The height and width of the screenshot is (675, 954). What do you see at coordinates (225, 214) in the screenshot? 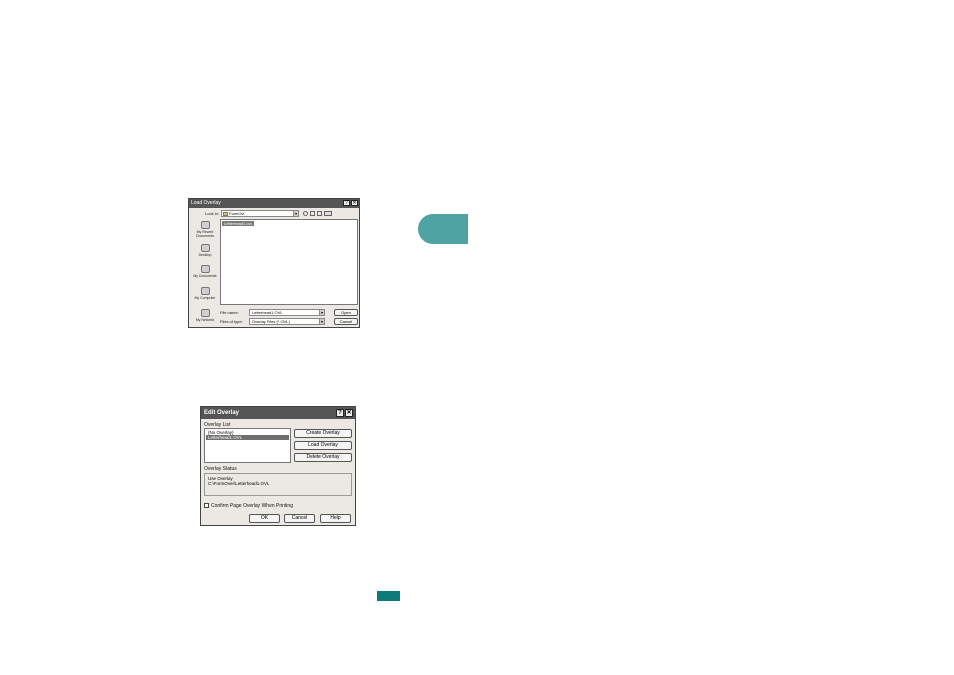
I see `folder-icon` at bounding box center [225, 214].